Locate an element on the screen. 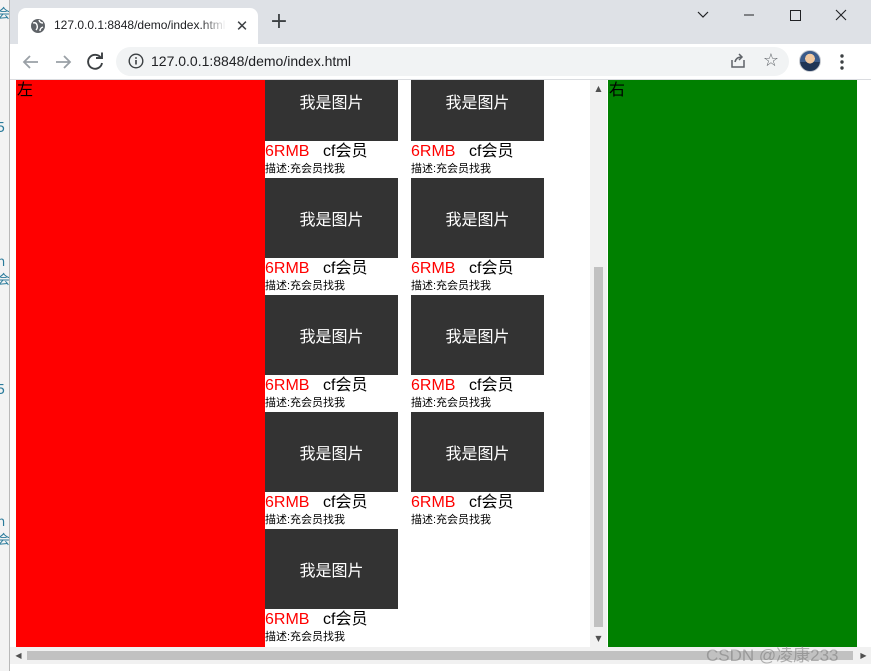  right-column-label: 右 is located at coordinates (617, 90).